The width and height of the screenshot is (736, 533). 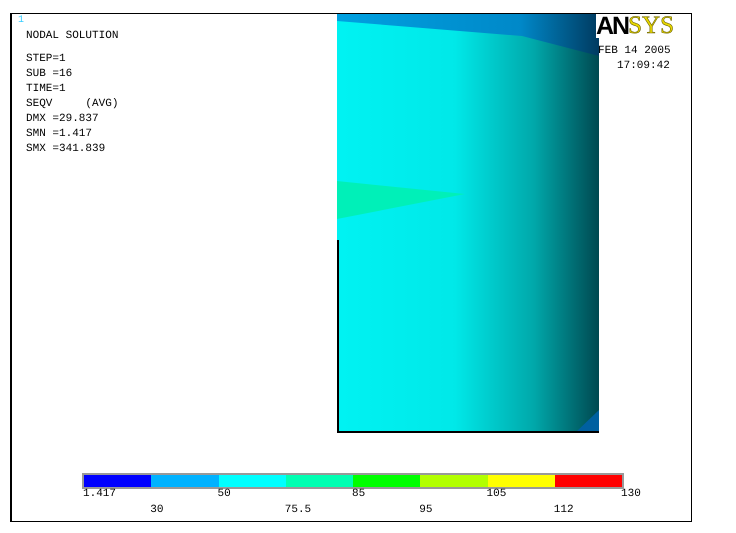 What do you see at coordinates (21, 20) in the screenshot?
I see `window-number: 1` at bounding box center [21, 20].